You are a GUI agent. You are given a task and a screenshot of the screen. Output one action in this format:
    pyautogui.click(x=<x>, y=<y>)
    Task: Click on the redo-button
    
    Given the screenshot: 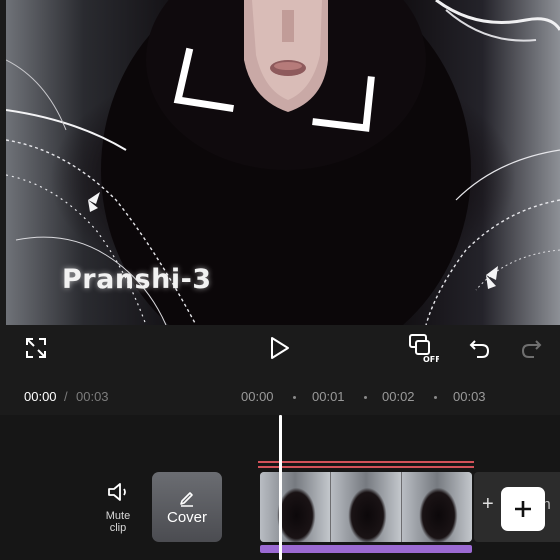 What is the action you would take?
    pyautogui.click(x=531, y=348)
    